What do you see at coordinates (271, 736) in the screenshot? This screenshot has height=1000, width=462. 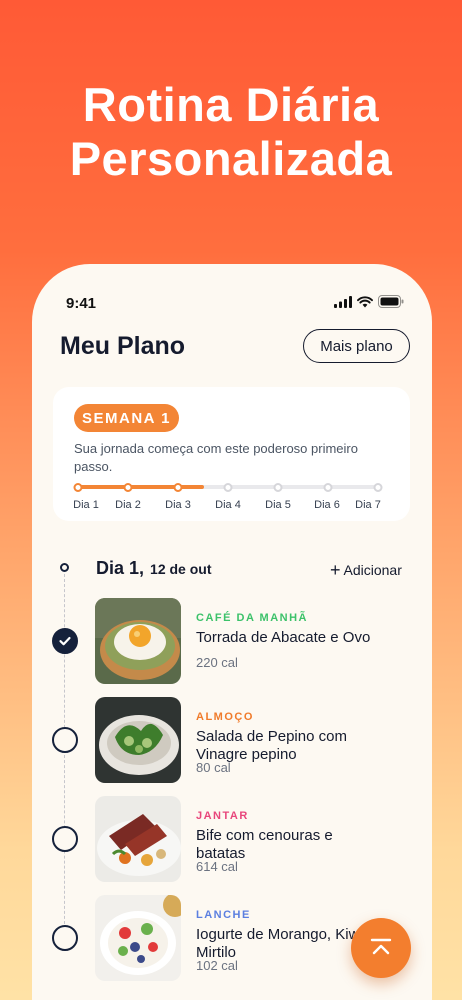 I see `meal-name-lunch-line-1: Salada de Pepino com` at bounding box center [271, 736].